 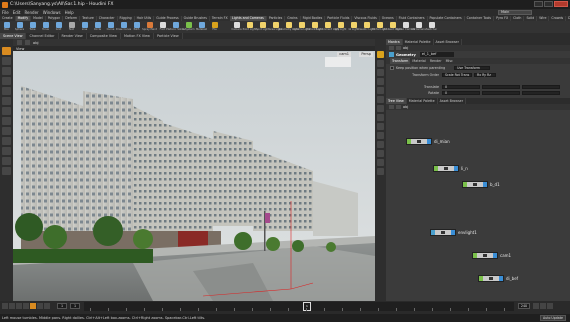 What do you see at coordinates (405, 107) in the screenshot?
I see `network-path: obj` at bounding box center [405, 107].